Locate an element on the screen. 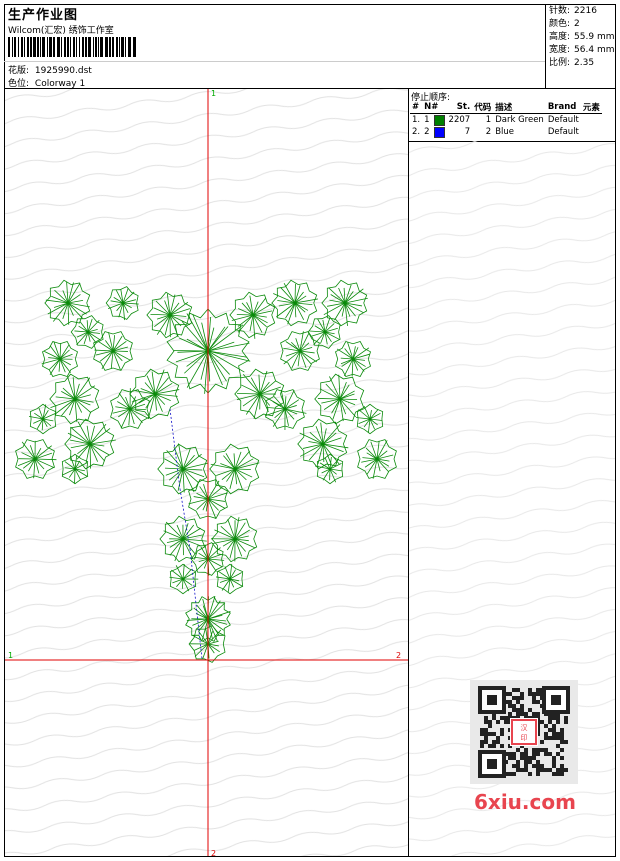  axis-label-bottom: 2 is located at coordinates (214, 853).